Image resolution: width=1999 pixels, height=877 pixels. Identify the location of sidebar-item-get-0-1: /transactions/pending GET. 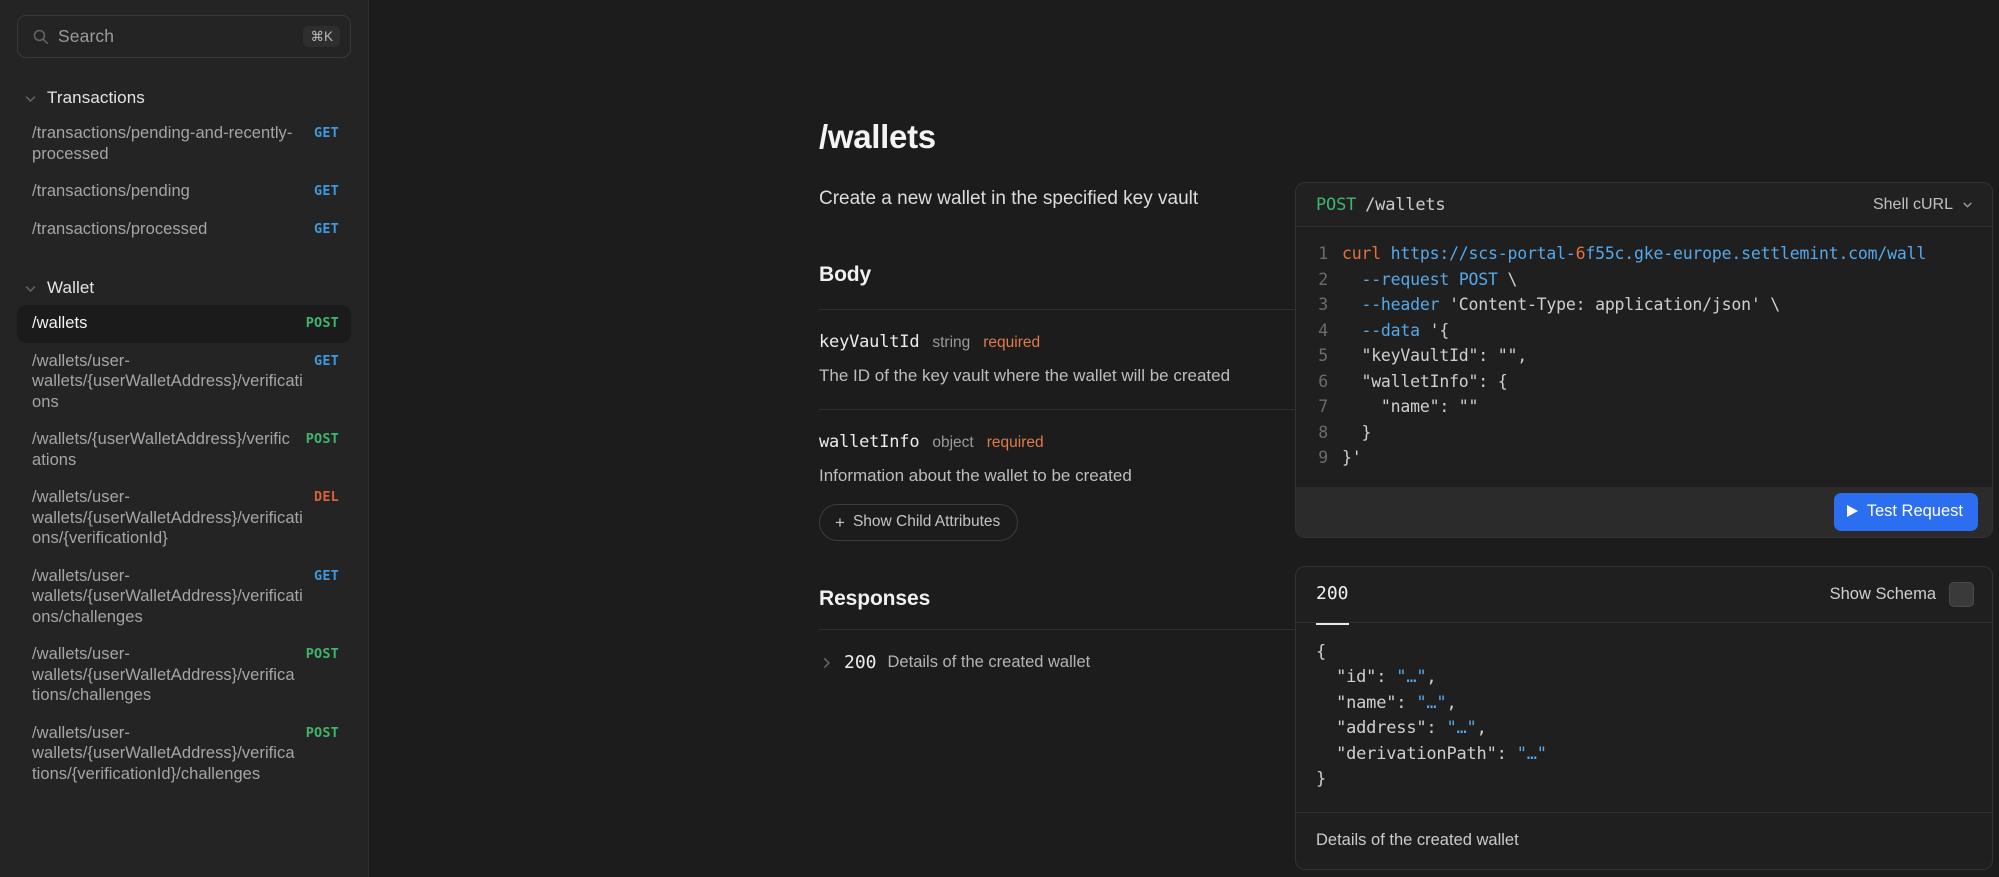
(184, 192).